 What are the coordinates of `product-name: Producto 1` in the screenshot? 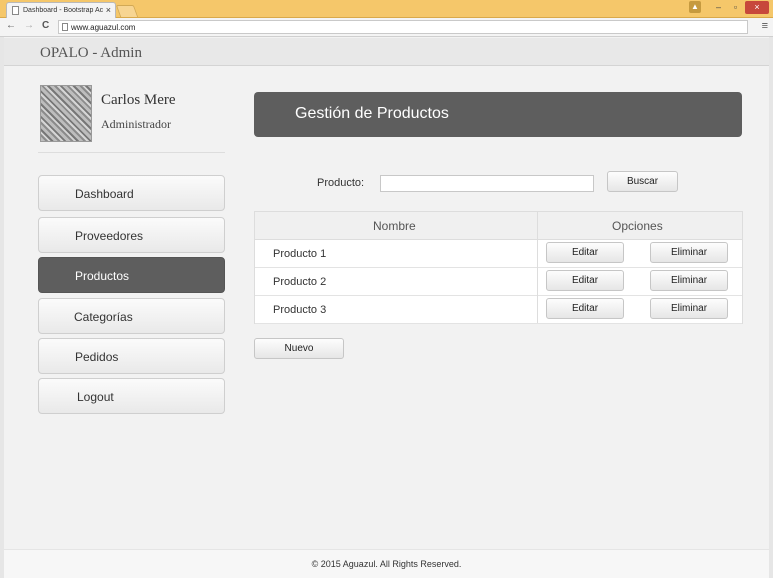 It's located at (300, 254).